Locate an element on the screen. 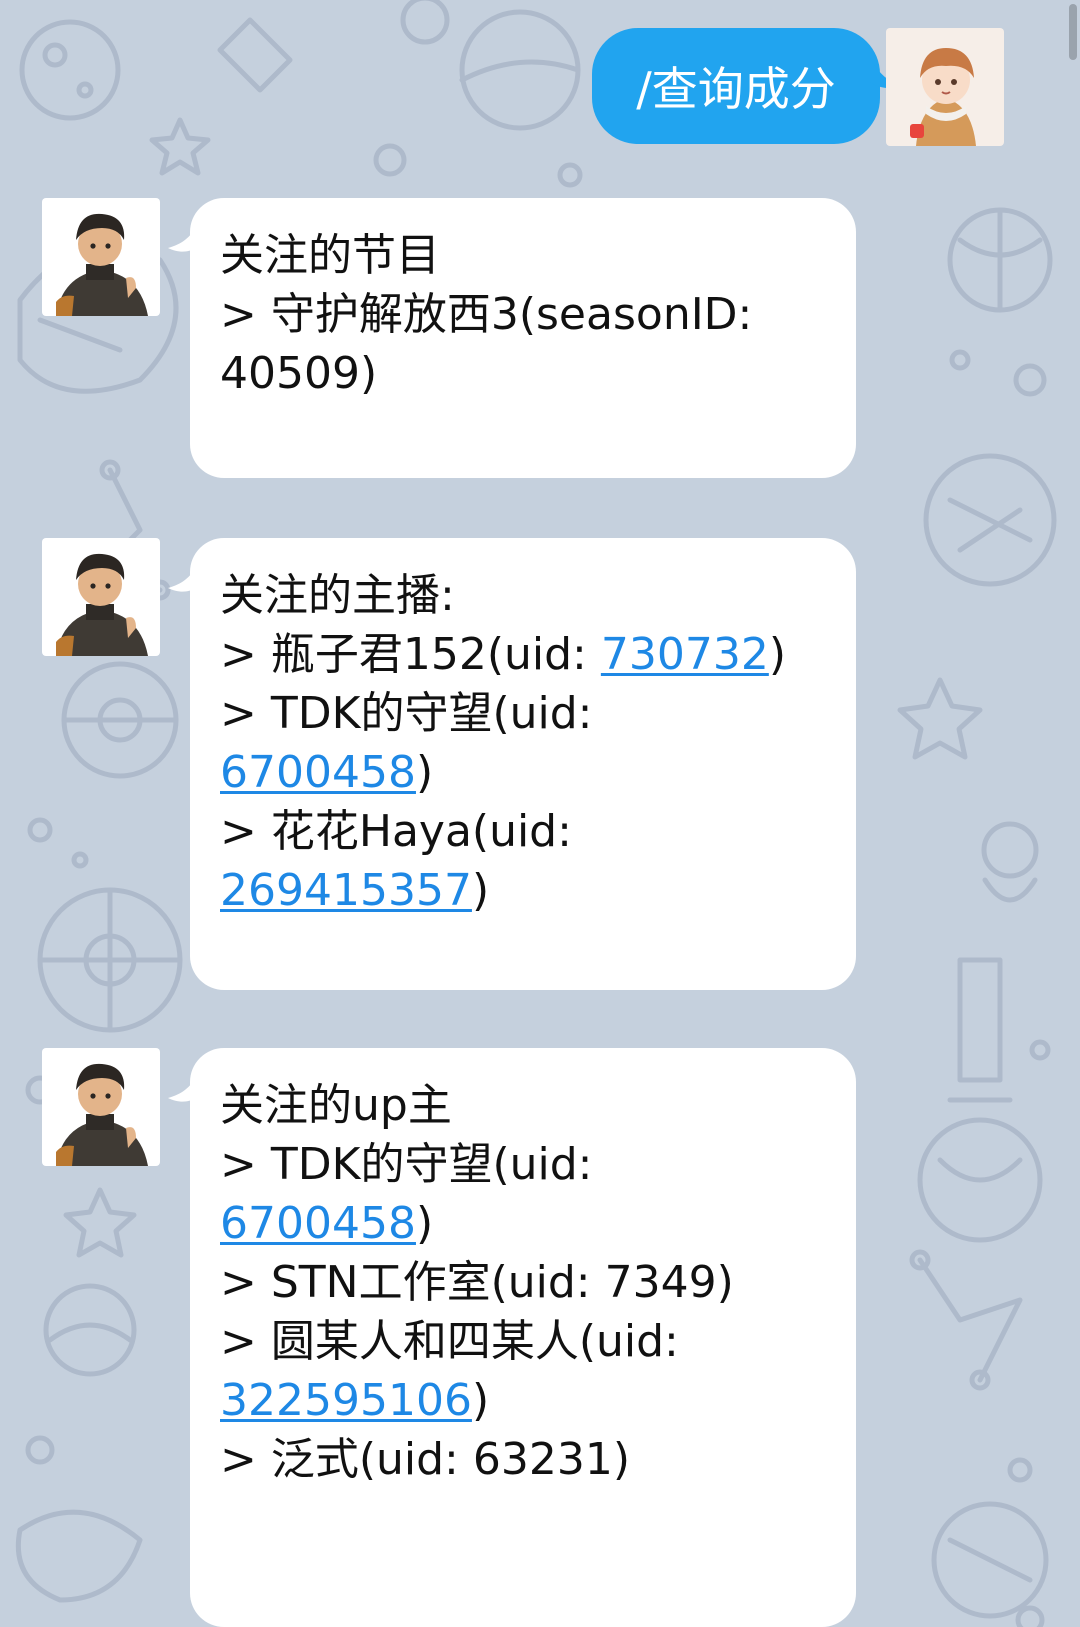  sent-message-text: /查询成分 is located at coordinates (736, 89).